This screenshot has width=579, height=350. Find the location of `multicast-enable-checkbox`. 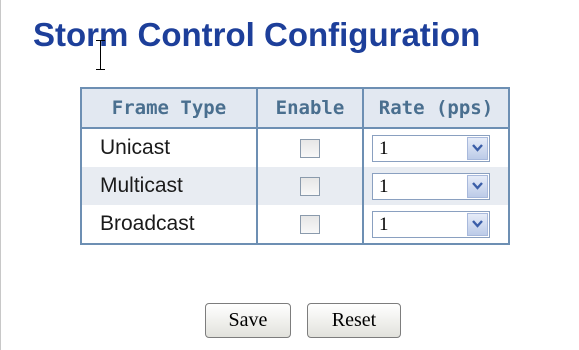

multicast-enable-checkbox is located at coordinates (310, 186).